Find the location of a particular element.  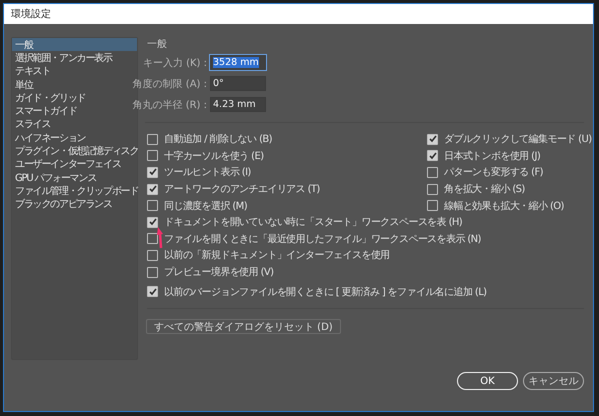

option-label: プレビュー境界を使用 (V) is located at coordinates (219, 273).